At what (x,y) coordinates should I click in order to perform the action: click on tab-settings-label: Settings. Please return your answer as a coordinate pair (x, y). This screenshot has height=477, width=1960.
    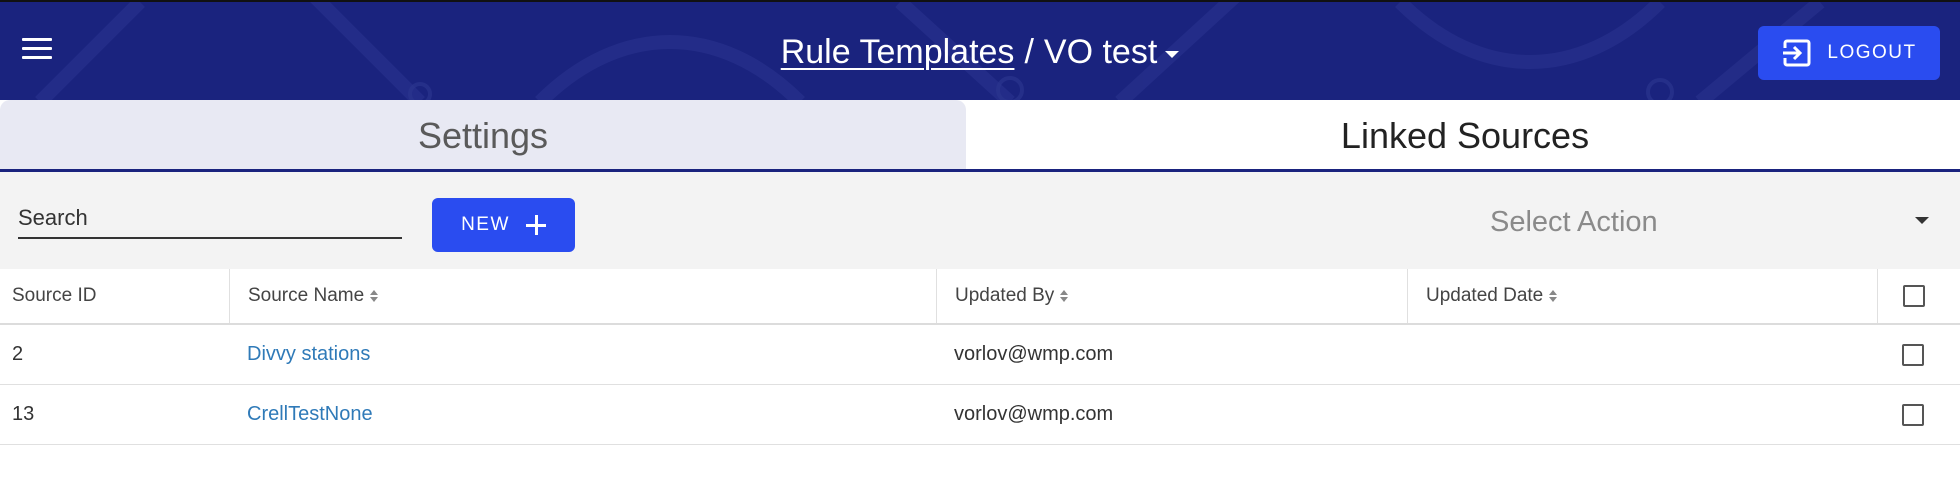
    Looking at the image, I should click on (483, 135).